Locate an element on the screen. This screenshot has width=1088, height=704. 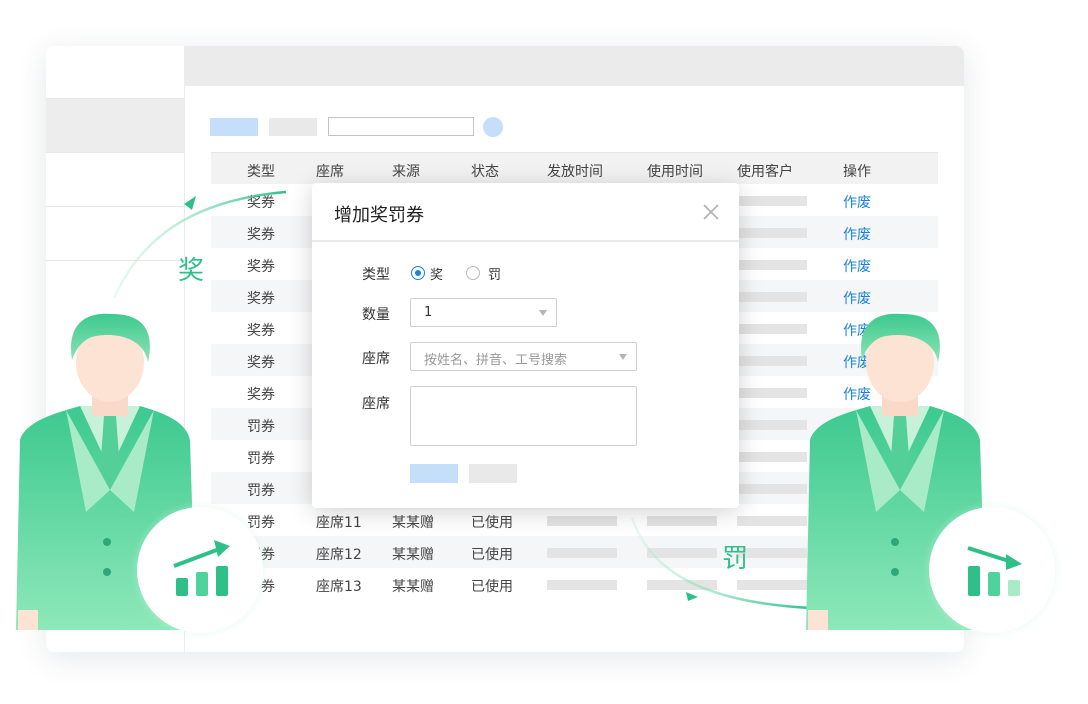
dialog-title: 增加奖罚券 is located at coordinates (379, 215).